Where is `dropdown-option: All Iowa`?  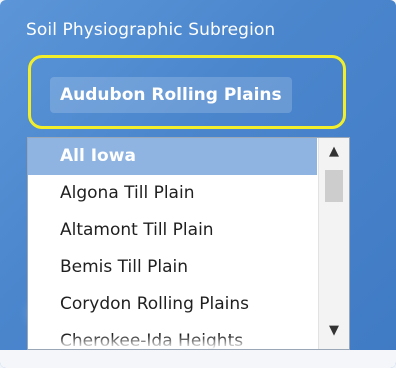
dropdown-option: All Iowa is located at coordinates (172, 156).